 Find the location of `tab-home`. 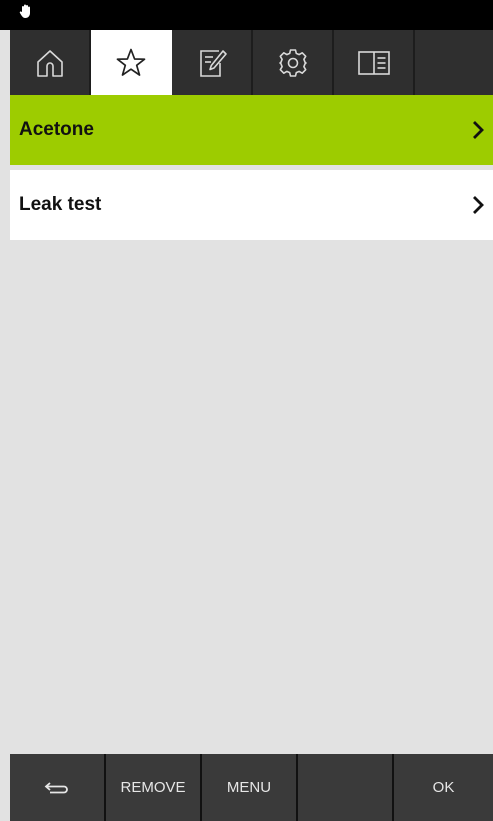

tab-home is located at coordinates (50, 62).